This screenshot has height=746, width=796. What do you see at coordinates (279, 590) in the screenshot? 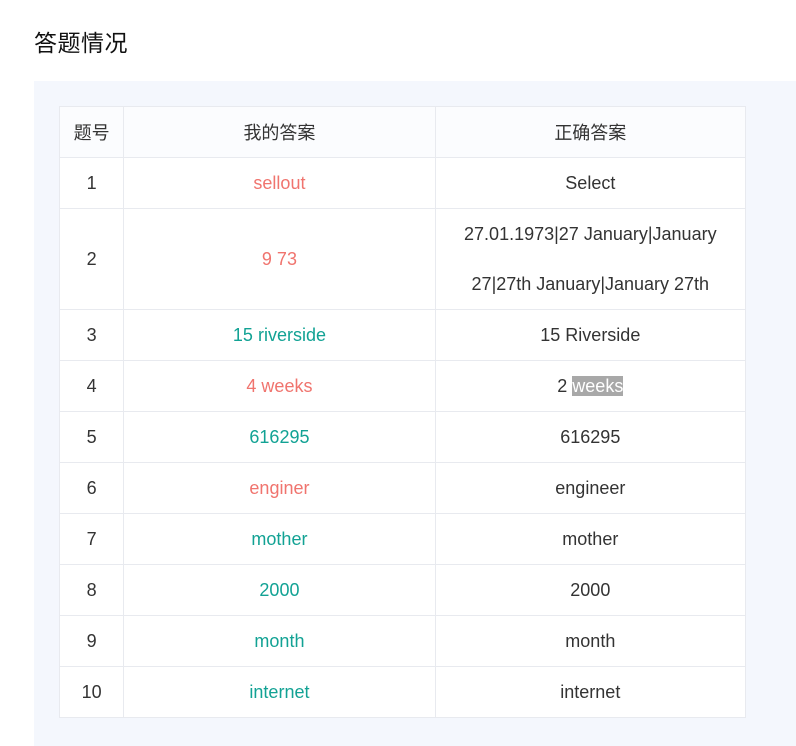
I see `my-answer-correct: 2000` at bounding box center [279, 590].